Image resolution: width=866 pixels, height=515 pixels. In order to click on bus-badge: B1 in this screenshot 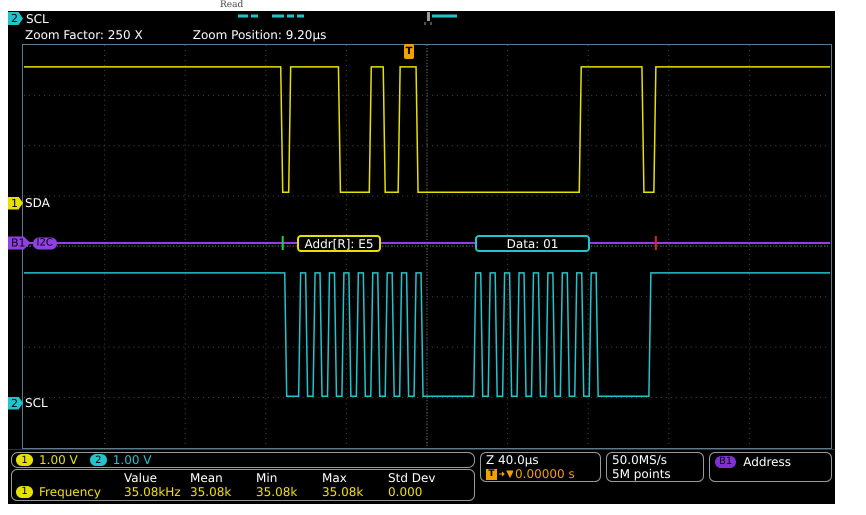, I will do `click(725, 462)`.